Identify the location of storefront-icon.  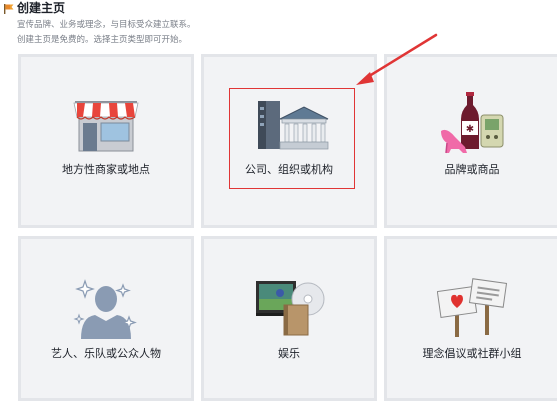
(106, 126).